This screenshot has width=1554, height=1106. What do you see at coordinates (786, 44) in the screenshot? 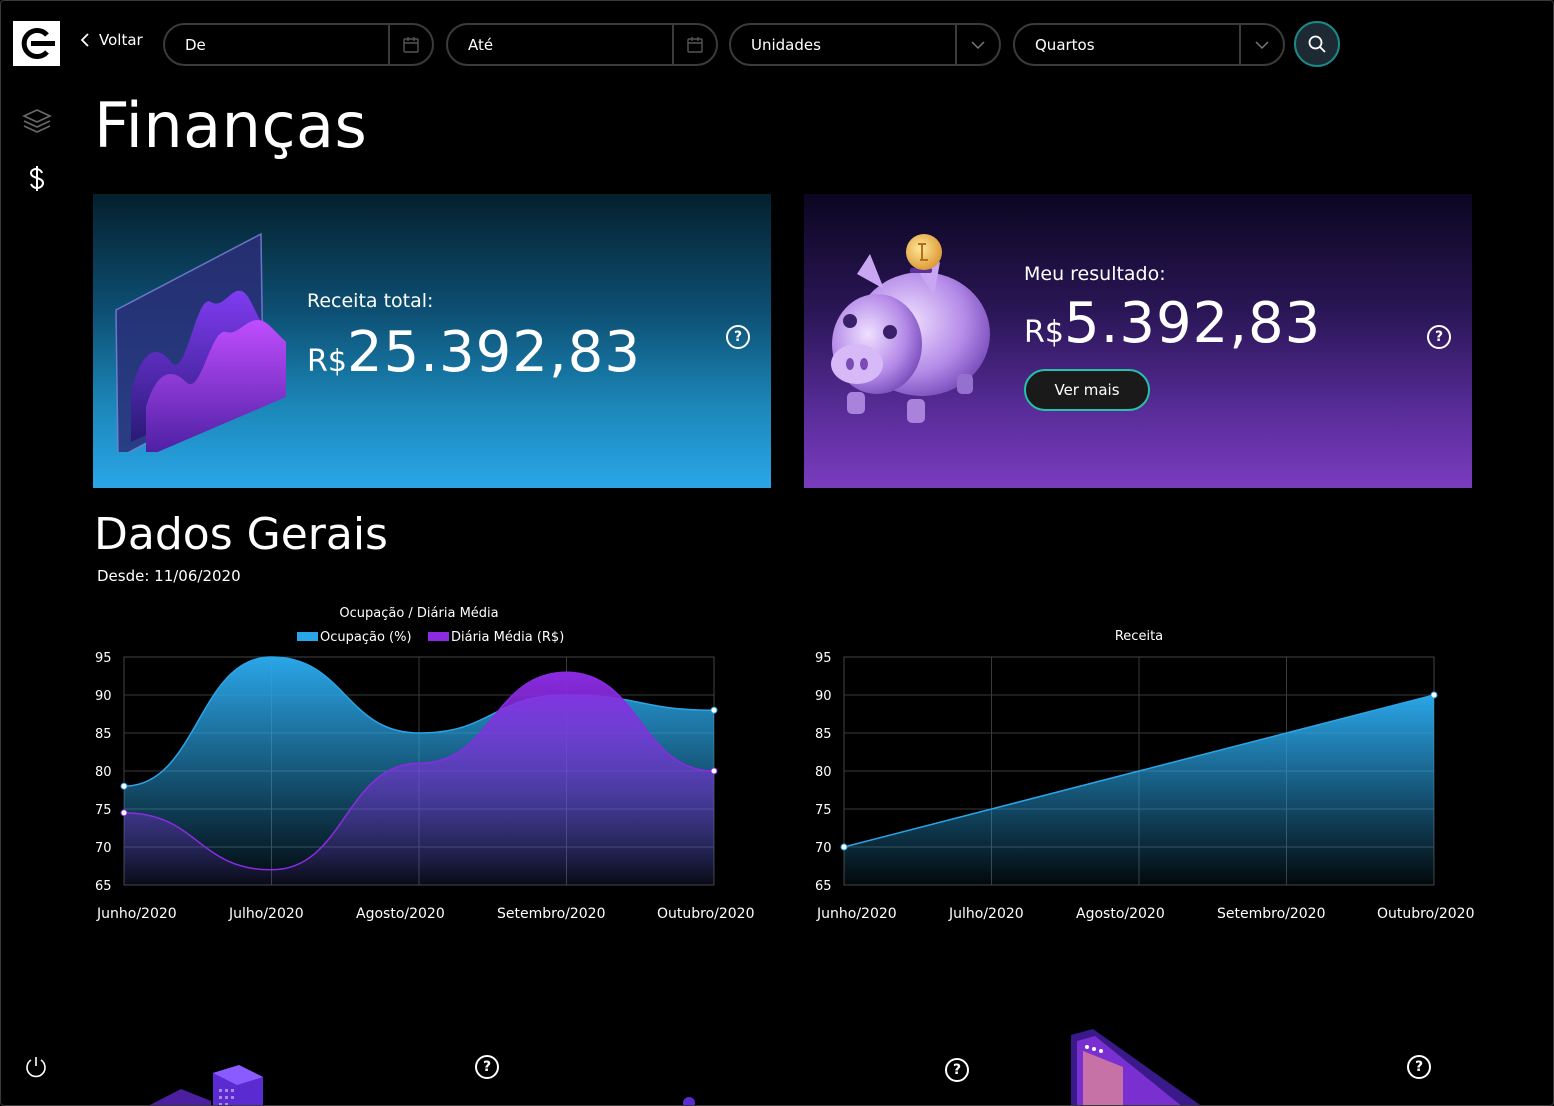
I see `units-label: Unidades` at bounding box center [786, 44].